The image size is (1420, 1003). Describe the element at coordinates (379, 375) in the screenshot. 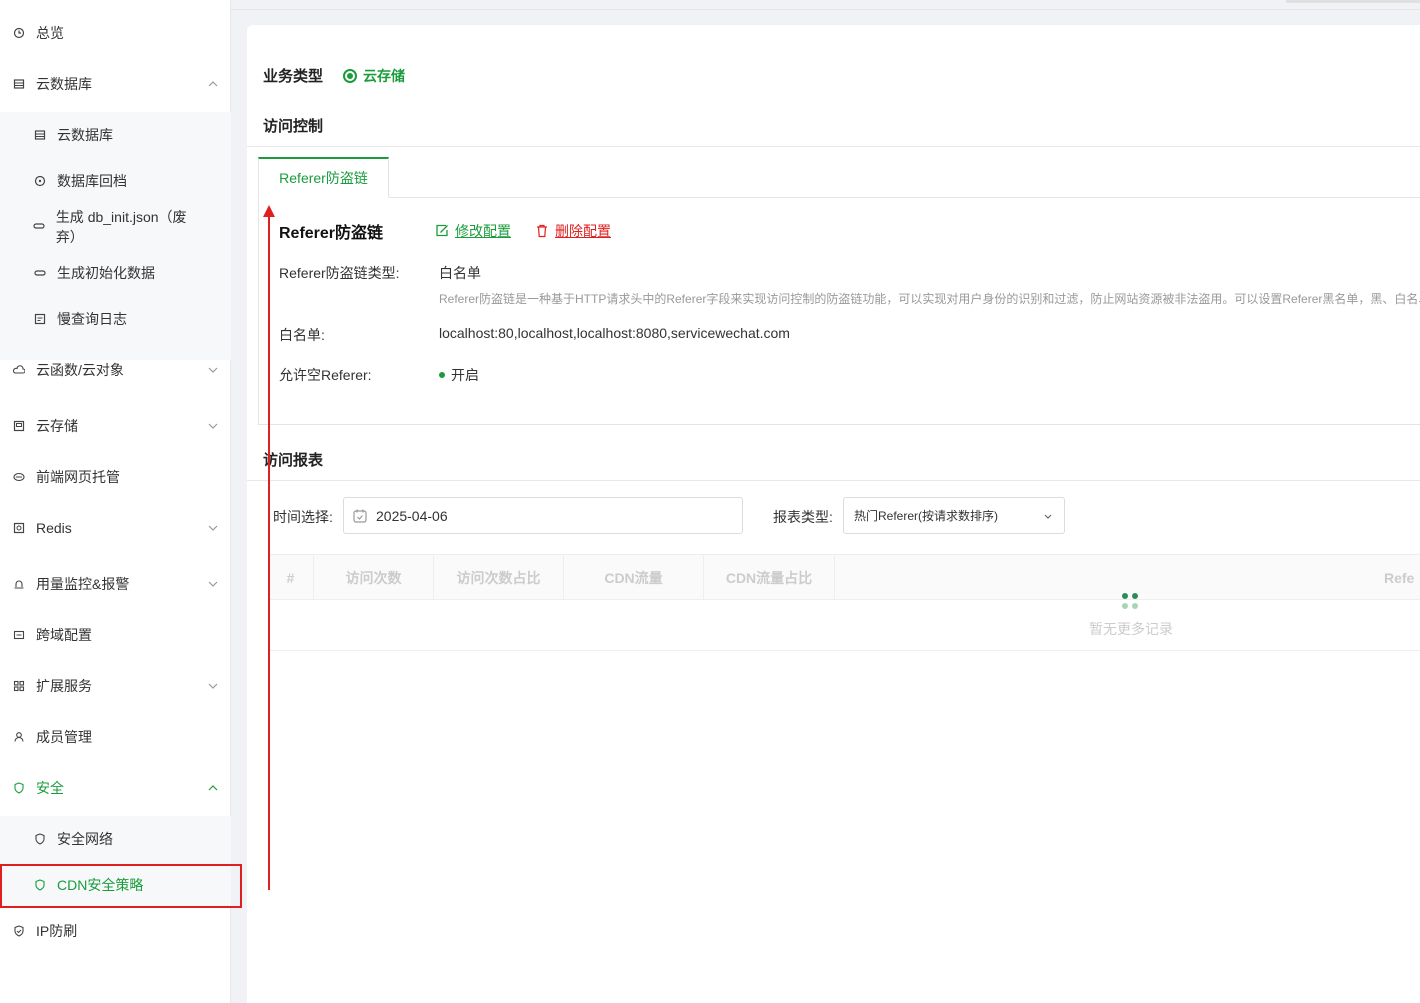

I see `allow-empty-row: 允许空Referer: 开启` at that location.